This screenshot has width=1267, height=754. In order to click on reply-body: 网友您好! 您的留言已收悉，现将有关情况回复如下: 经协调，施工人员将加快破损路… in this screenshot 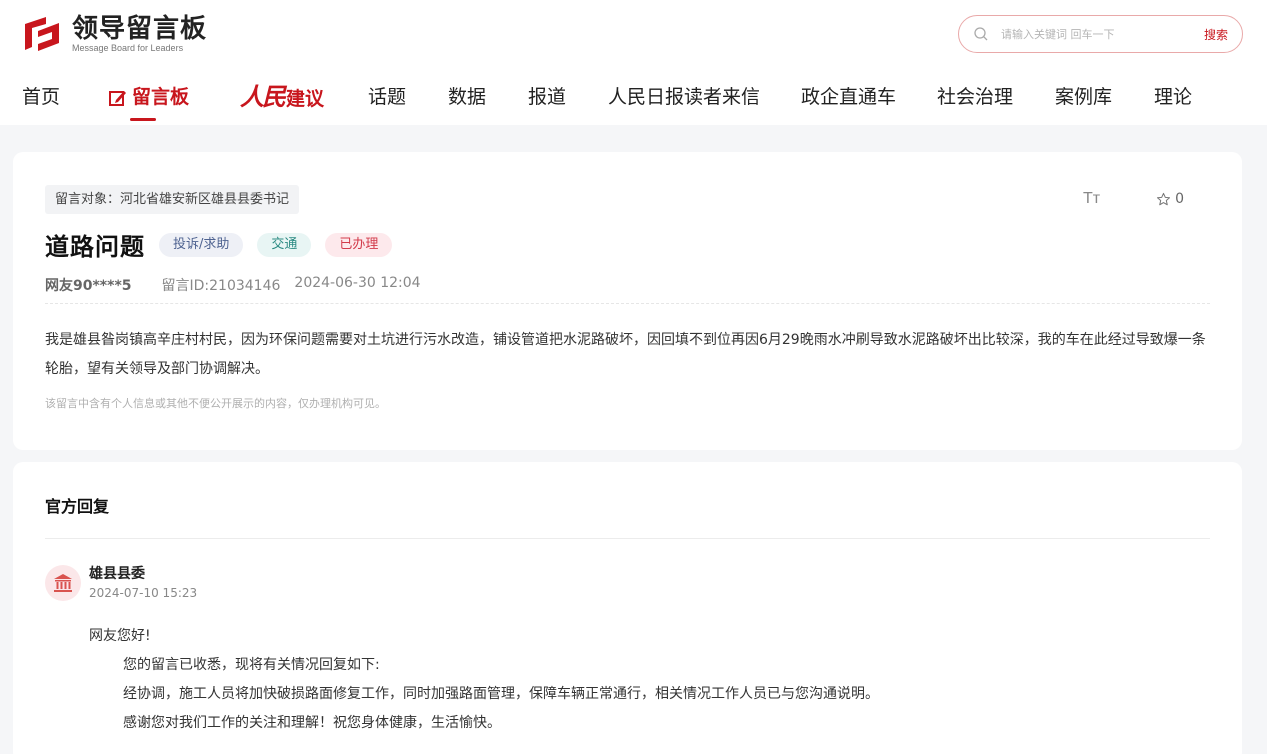, I will do `click(484, 680)`.